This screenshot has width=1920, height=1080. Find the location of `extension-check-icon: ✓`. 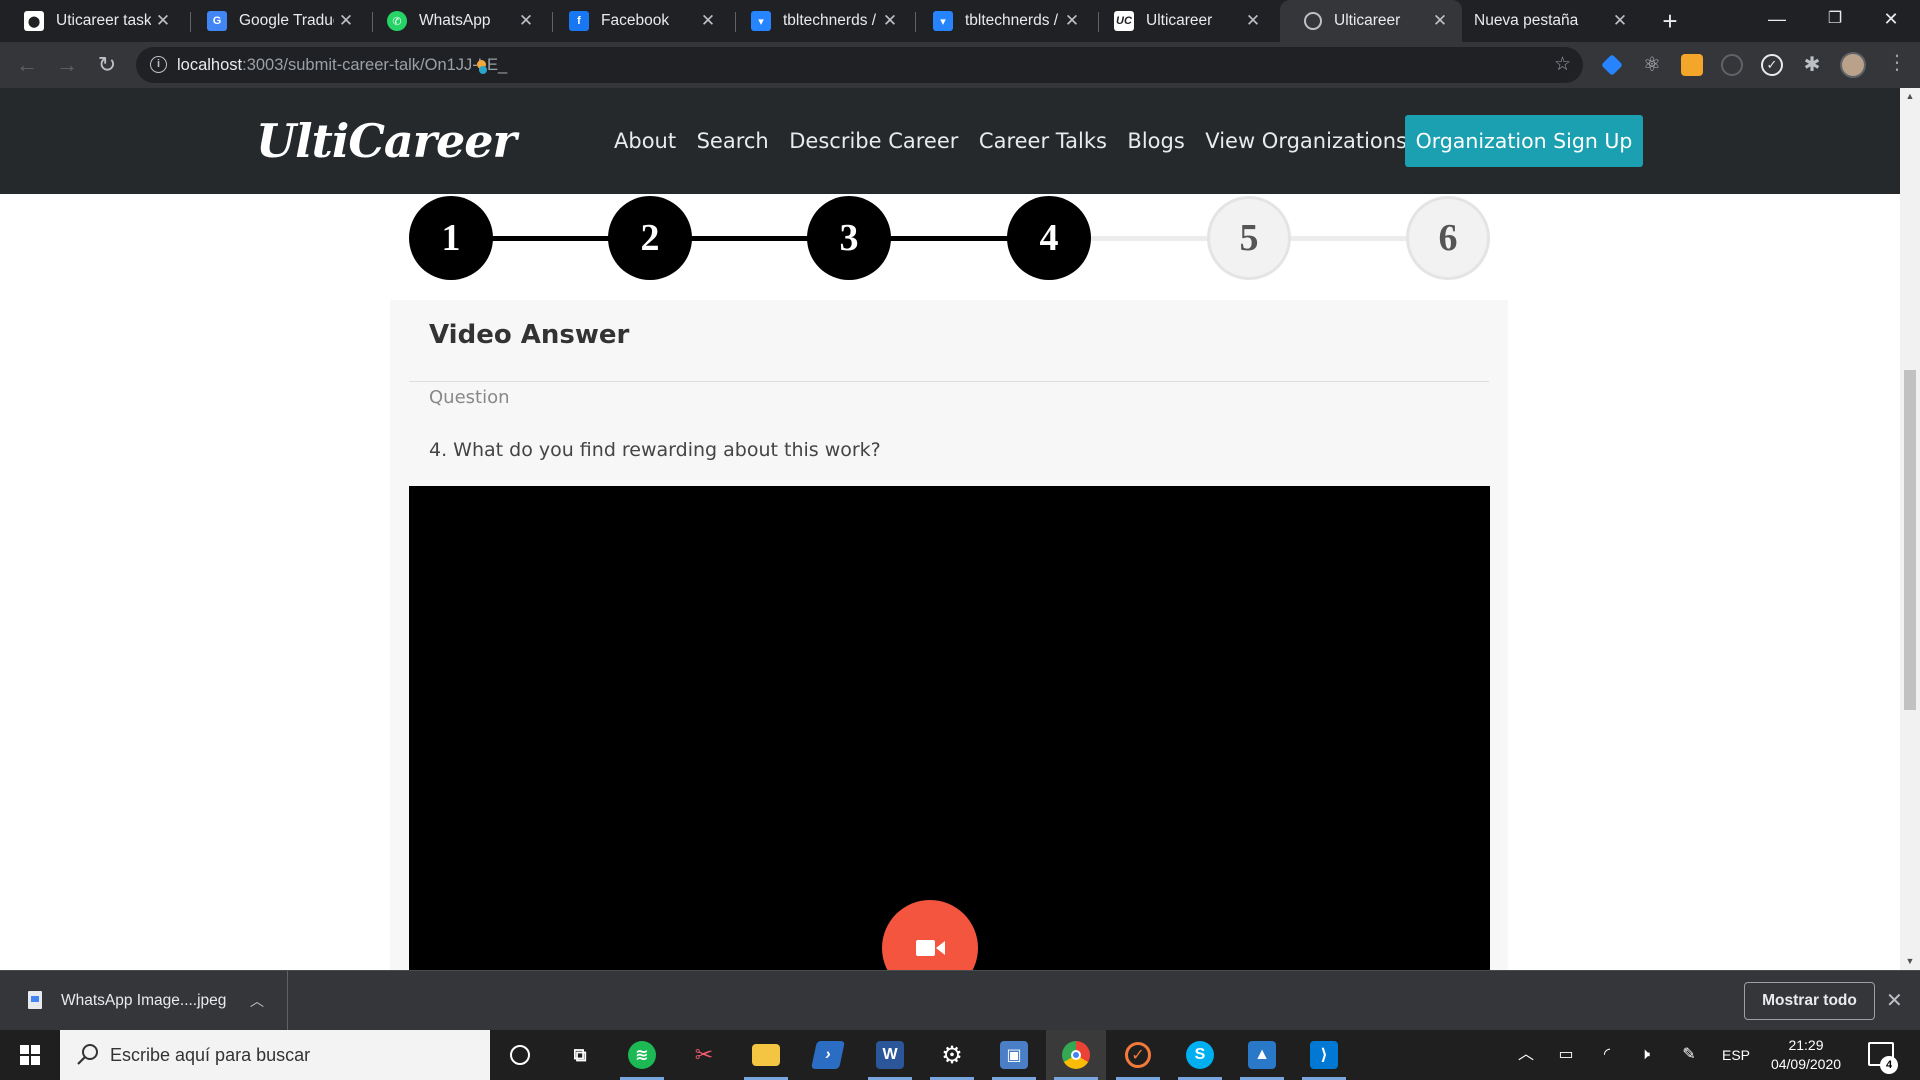

extension-check-icon: ✓ is located at coordinates (1772, 65).